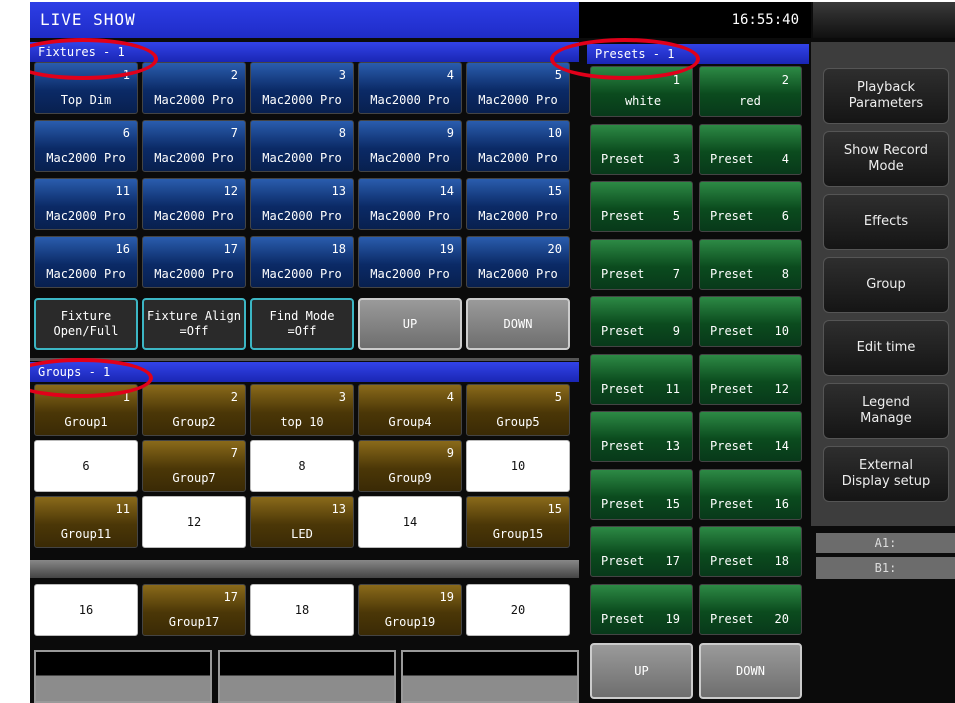 The image size is (955, 703). Describe the element at coordinates (518, 610) in the screenshot. I see `empty-group-slot: 20` at that location.